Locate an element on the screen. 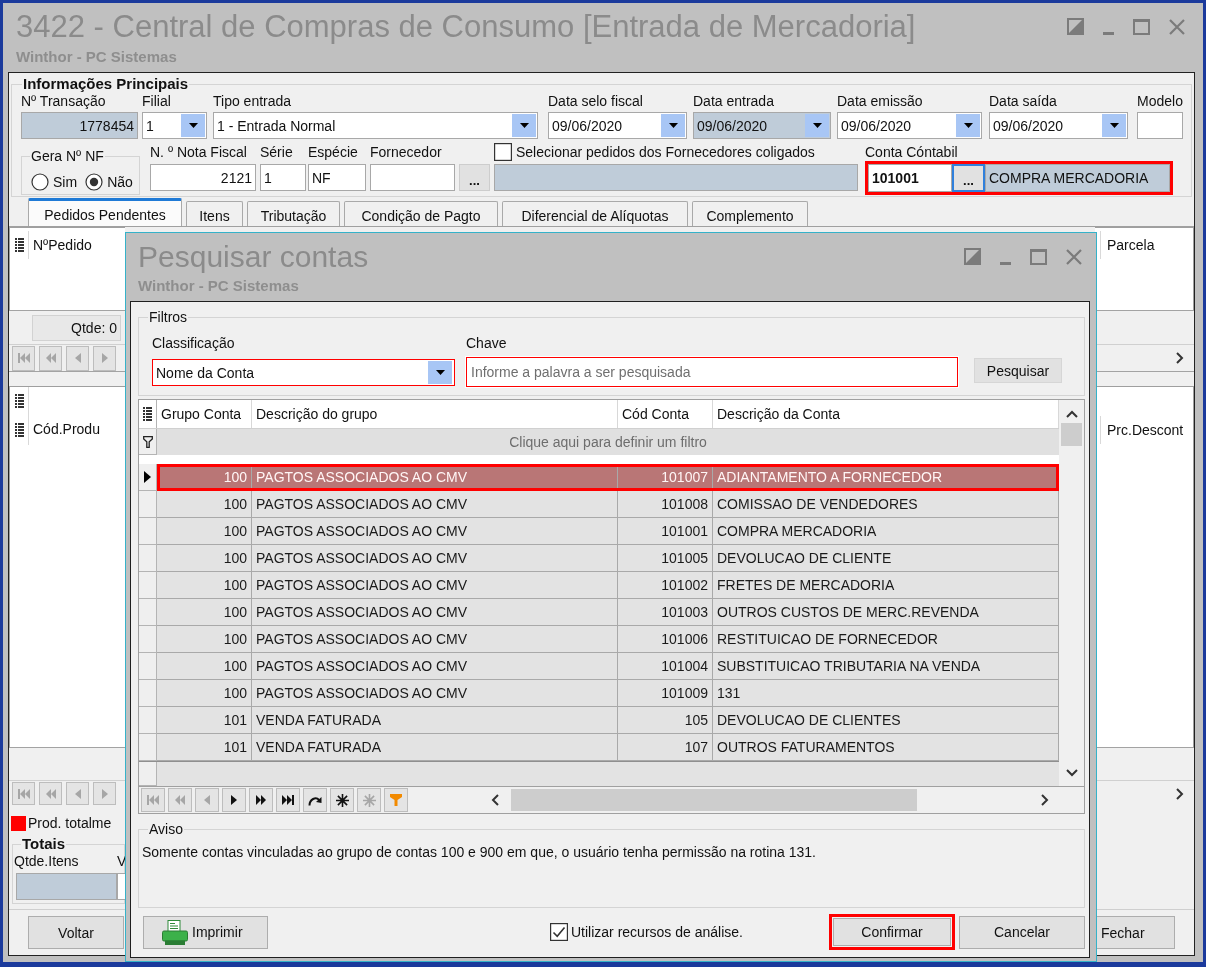 Image resolution: width=1206 pixels, height=967 pixels. curved-arrow-icon is located at coordinates (315, 800).